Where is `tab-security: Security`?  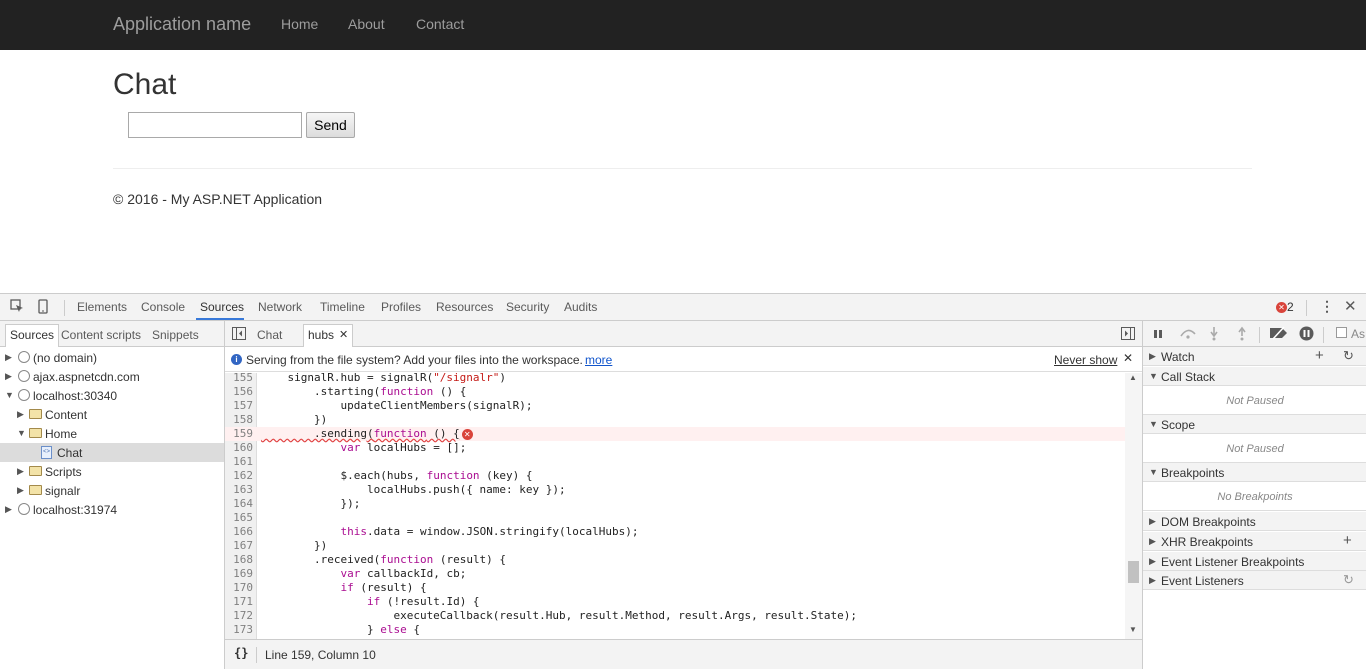
tab-security: Security is located at coordinates (527, 307).